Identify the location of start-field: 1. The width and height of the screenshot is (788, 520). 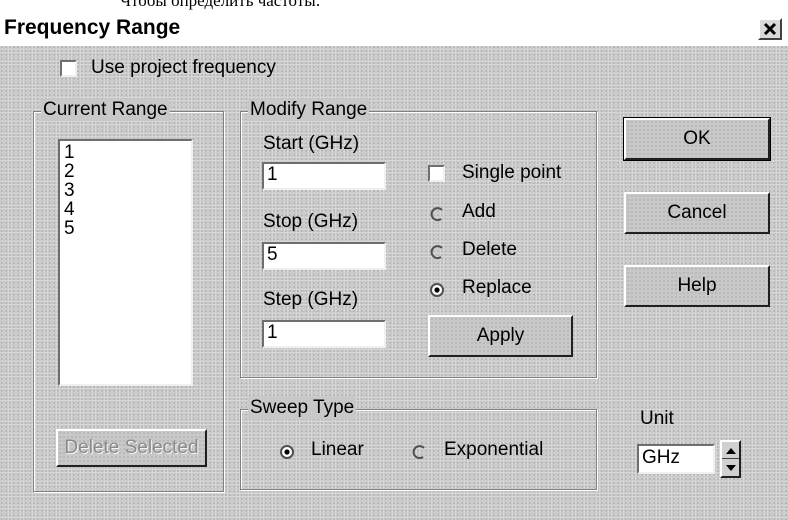
(324, 176).